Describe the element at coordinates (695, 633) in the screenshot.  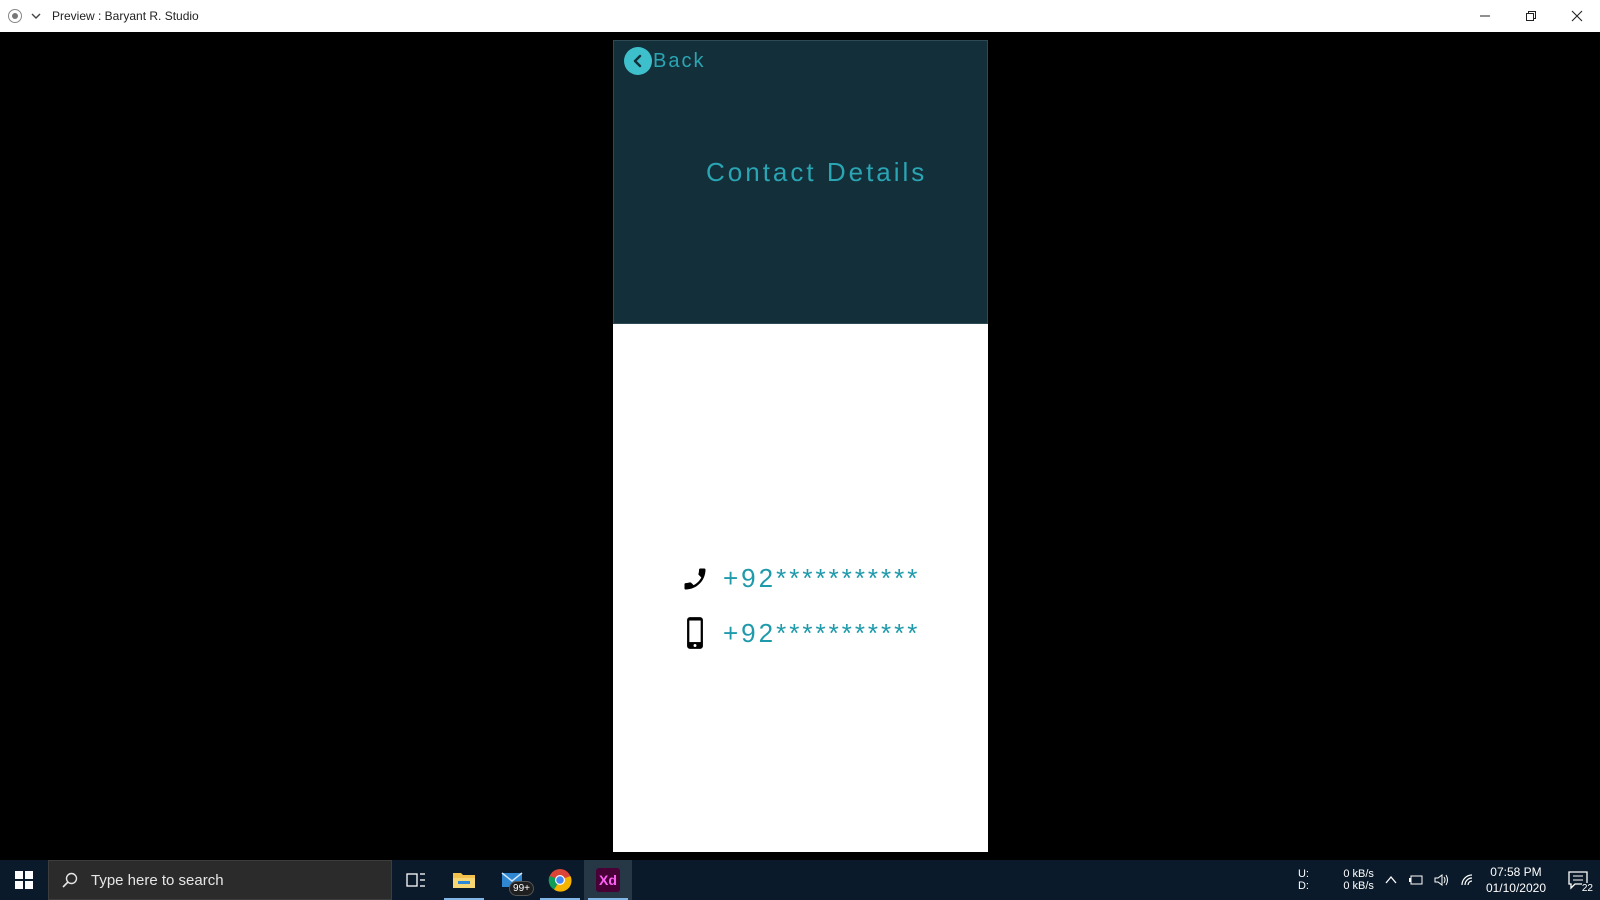
I see `smartphone-icon` at that location.